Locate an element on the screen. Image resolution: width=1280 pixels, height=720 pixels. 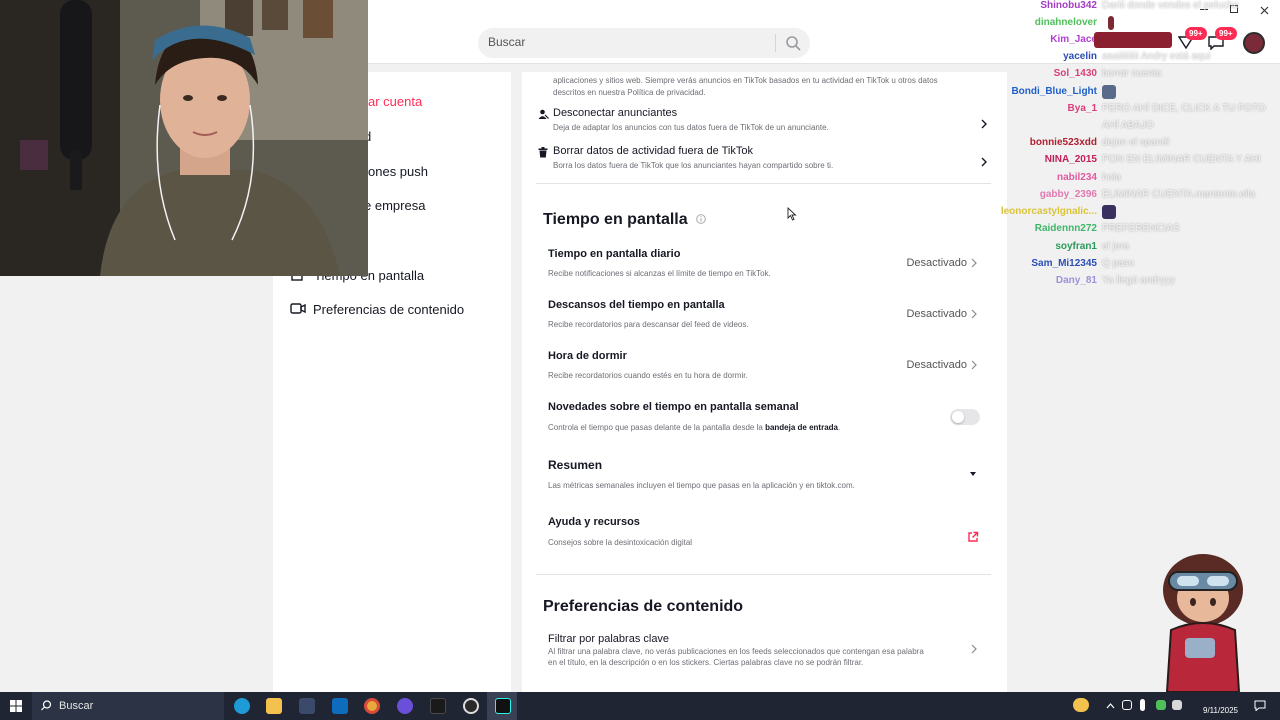
search-input: Buscar is located at coordinates (506, 42).